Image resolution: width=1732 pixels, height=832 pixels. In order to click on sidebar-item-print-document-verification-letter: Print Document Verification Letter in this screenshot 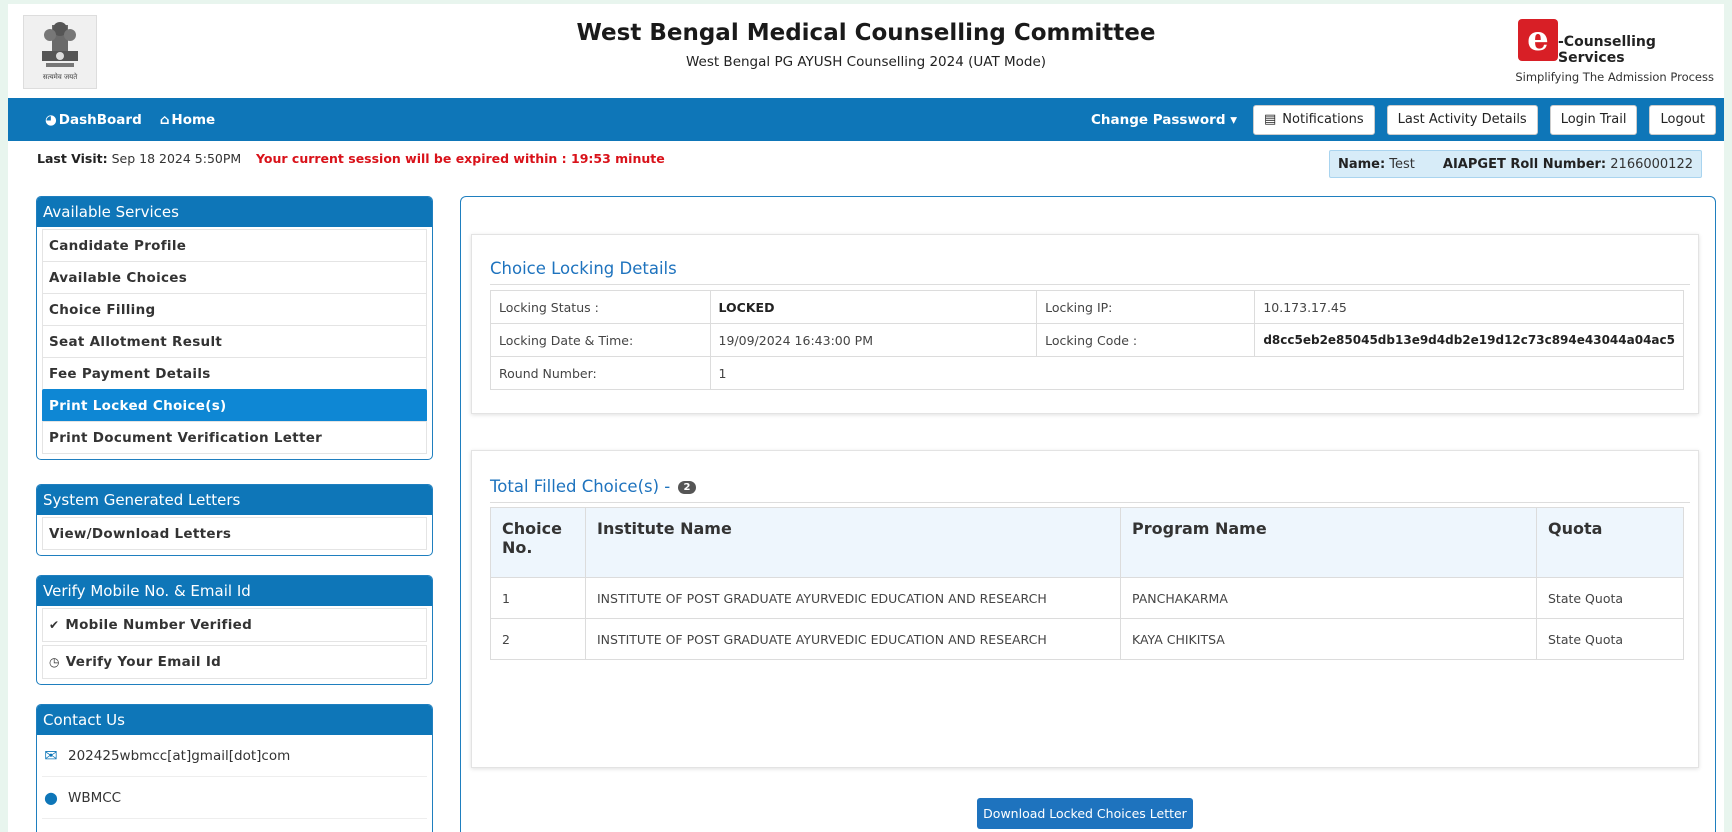, I will do `click(234, 437)`.